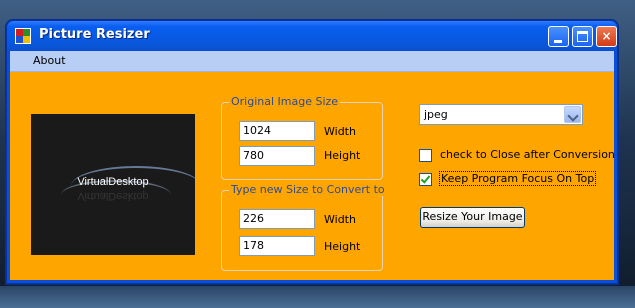 This screenshot has width=635, height=308. What do you see at coordinates (49, 60) in the screenshot?
I see `menu-item-about: About` at bounding box center [49, 60].